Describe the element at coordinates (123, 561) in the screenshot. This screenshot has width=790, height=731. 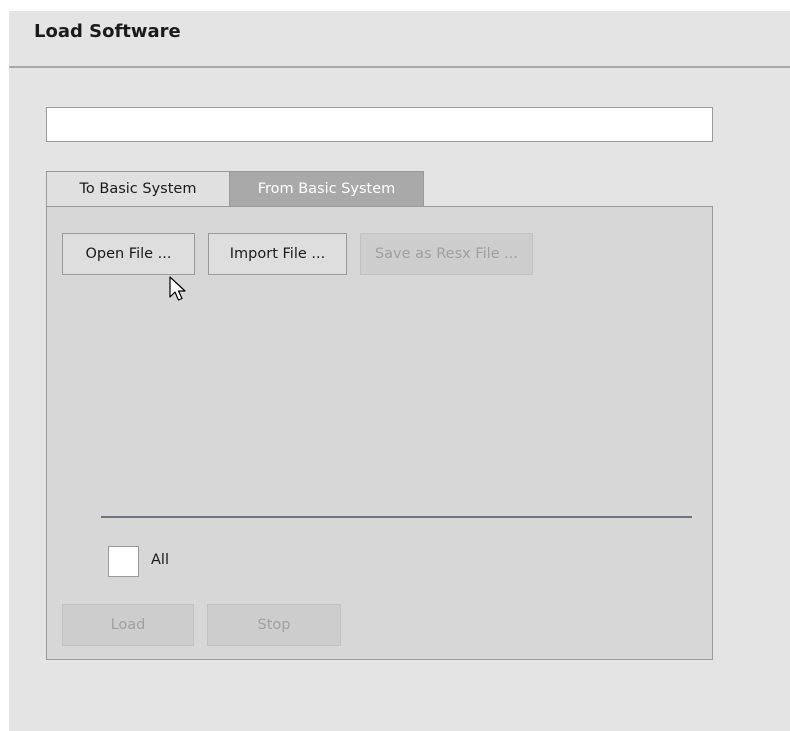
I see `select-all-checkbox` at that location.